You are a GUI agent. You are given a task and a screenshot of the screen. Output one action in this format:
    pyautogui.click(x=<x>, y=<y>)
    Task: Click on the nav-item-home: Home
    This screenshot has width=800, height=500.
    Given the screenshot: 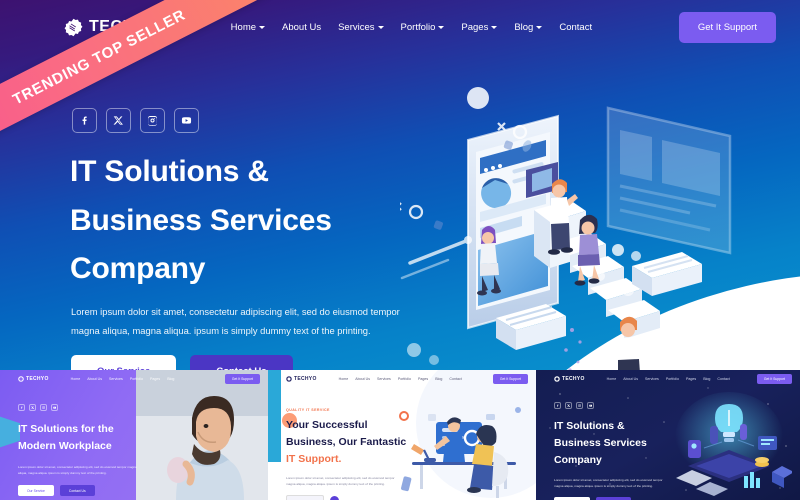 What is the action you would take?
    pyautogui.click(x=248, y=27)
    